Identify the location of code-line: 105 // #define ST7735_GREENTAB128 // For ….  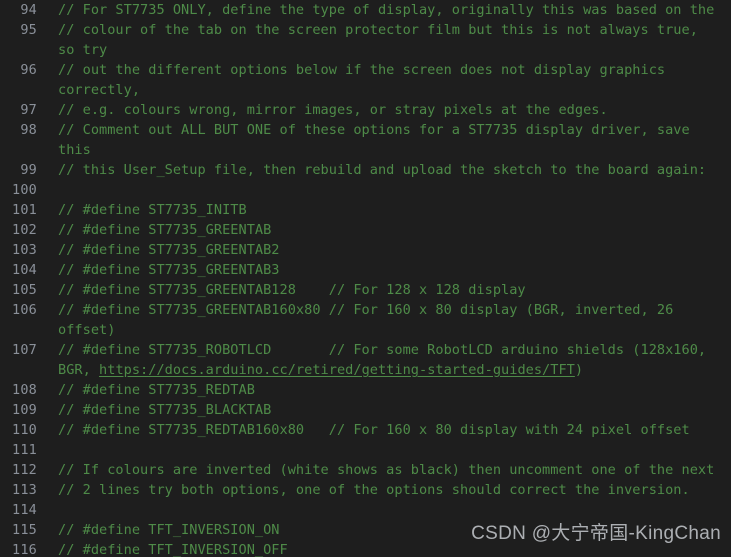
(365, 290).